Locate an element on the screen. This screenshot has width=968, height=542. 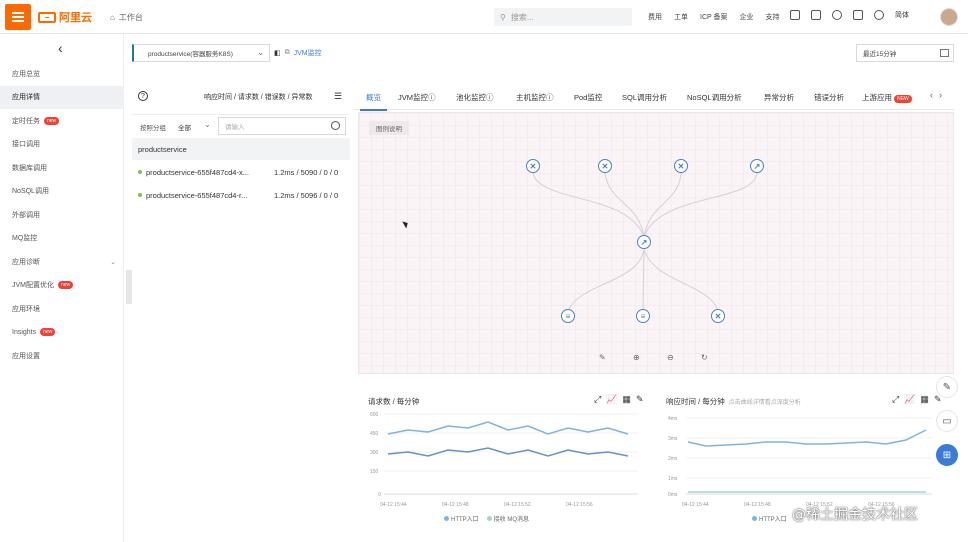
refresh-icon: ↻ is located at coordinates (704, 357).